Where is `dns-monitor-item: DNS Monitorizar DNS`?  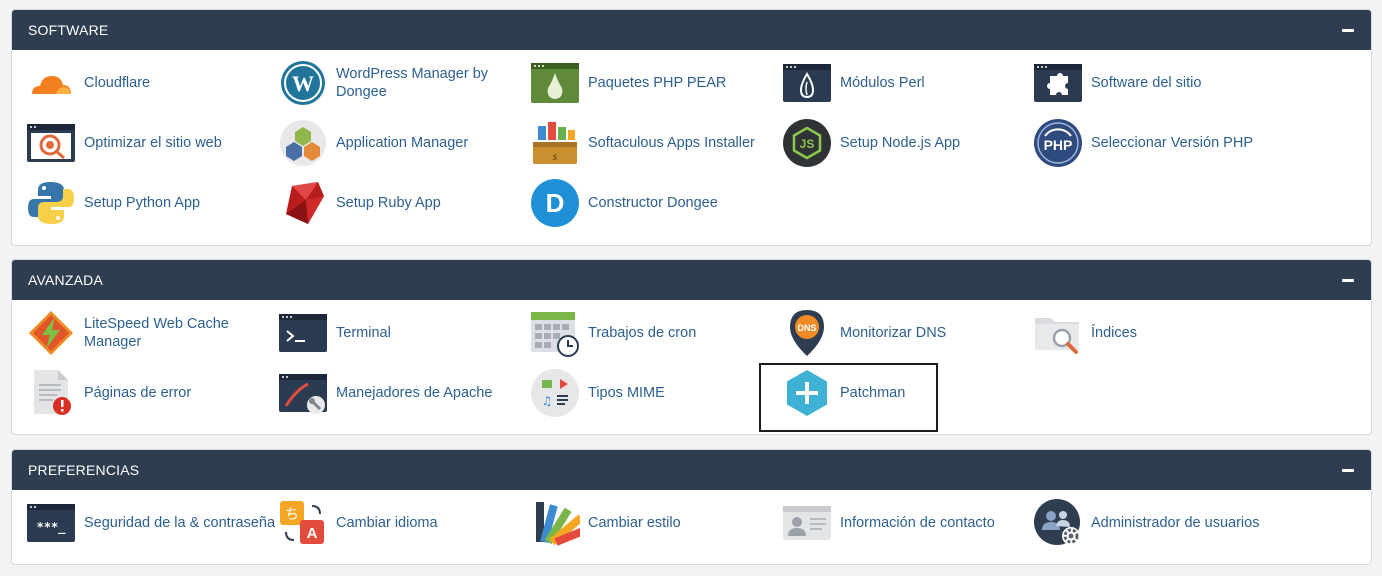
dns-monitor-item: DNS Monitorizar DNS is located at coordinates (864, 333).